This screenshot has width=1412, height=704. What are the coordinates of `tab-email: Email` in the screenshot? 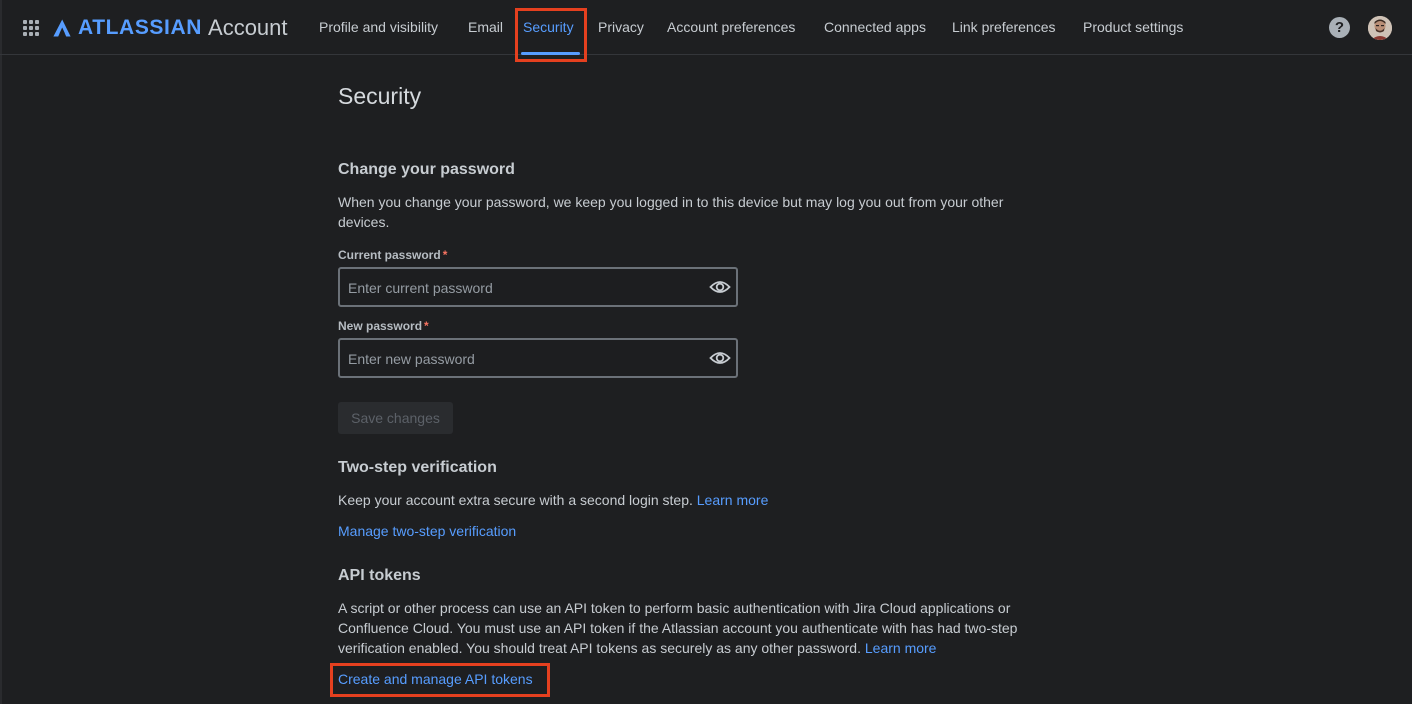 It's located at (485, 27).